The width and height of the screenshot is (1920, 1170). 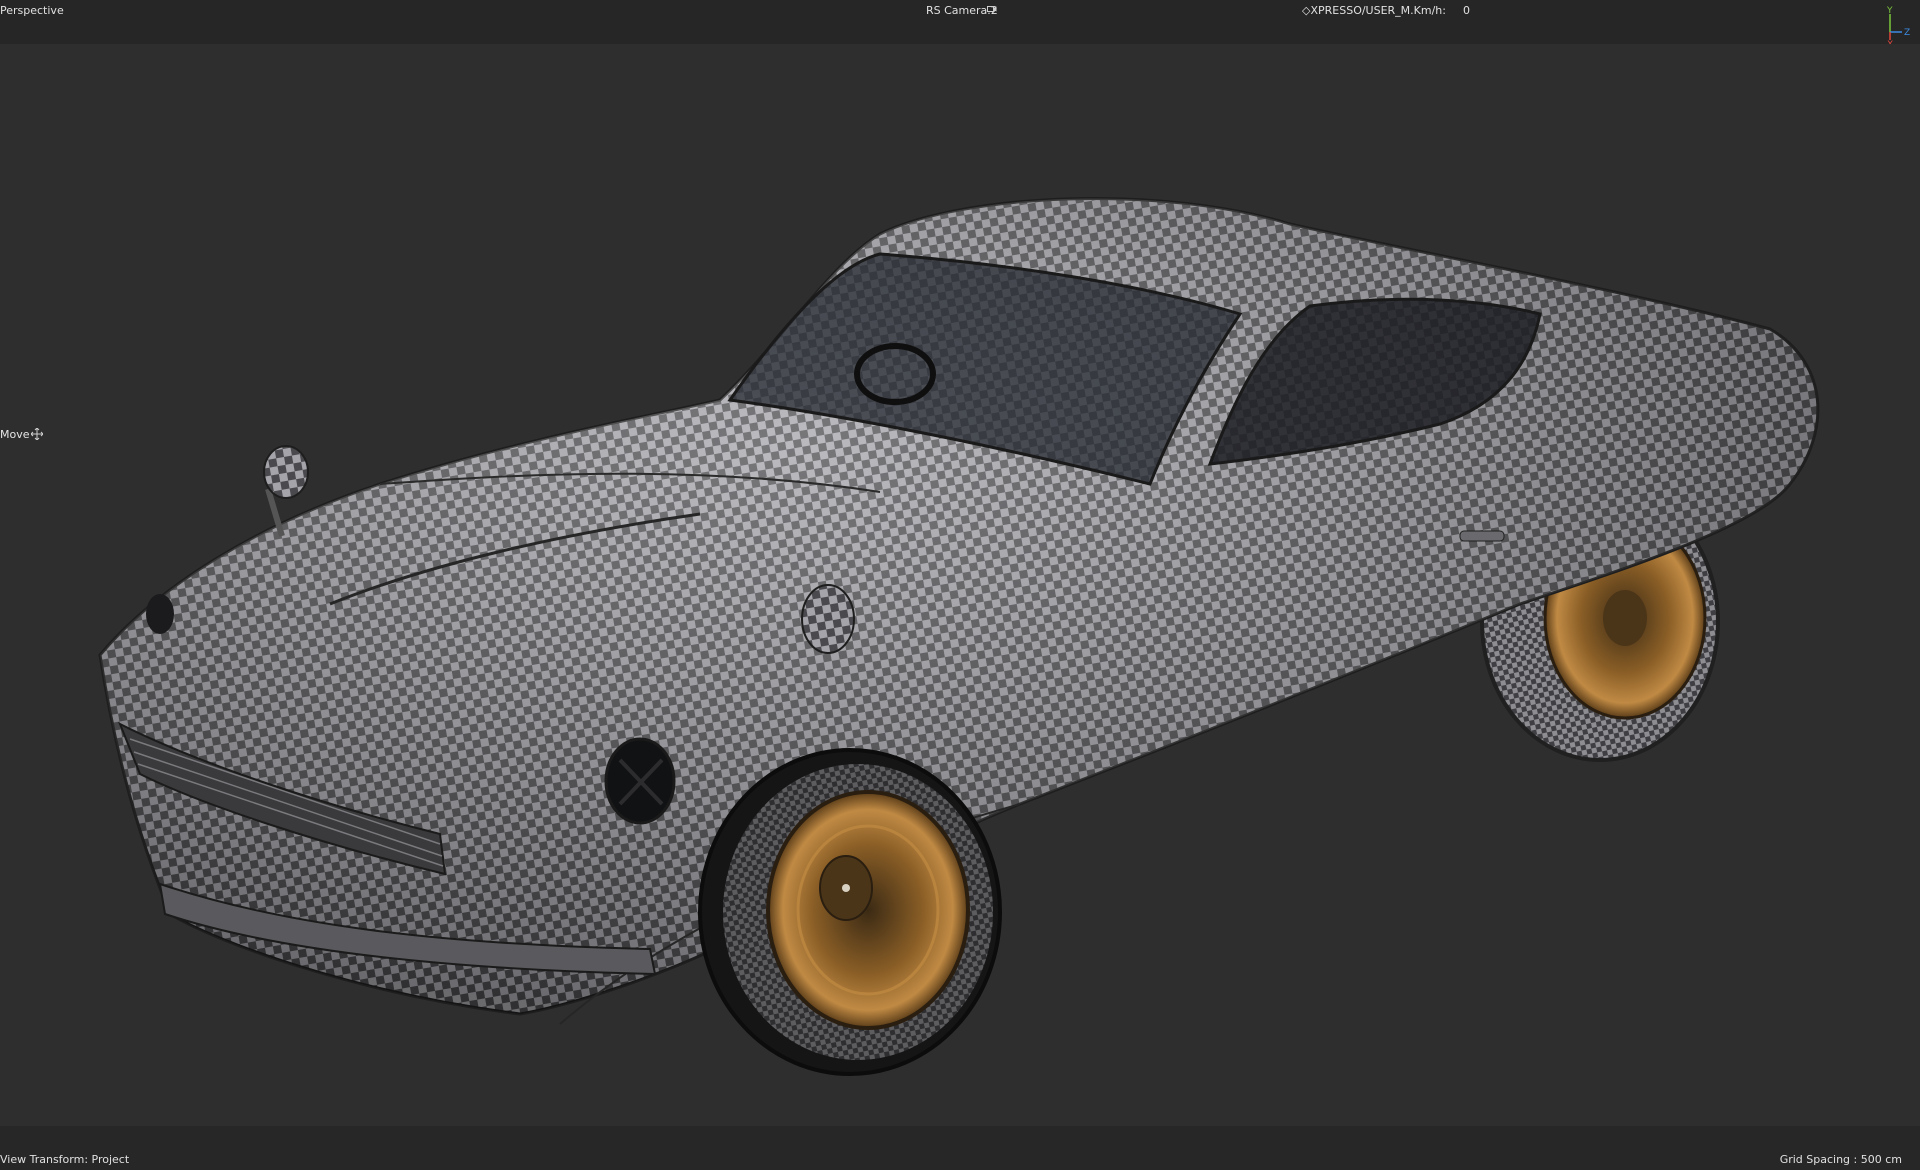 I want to click on right-mirror, so click(x=828, y=619).